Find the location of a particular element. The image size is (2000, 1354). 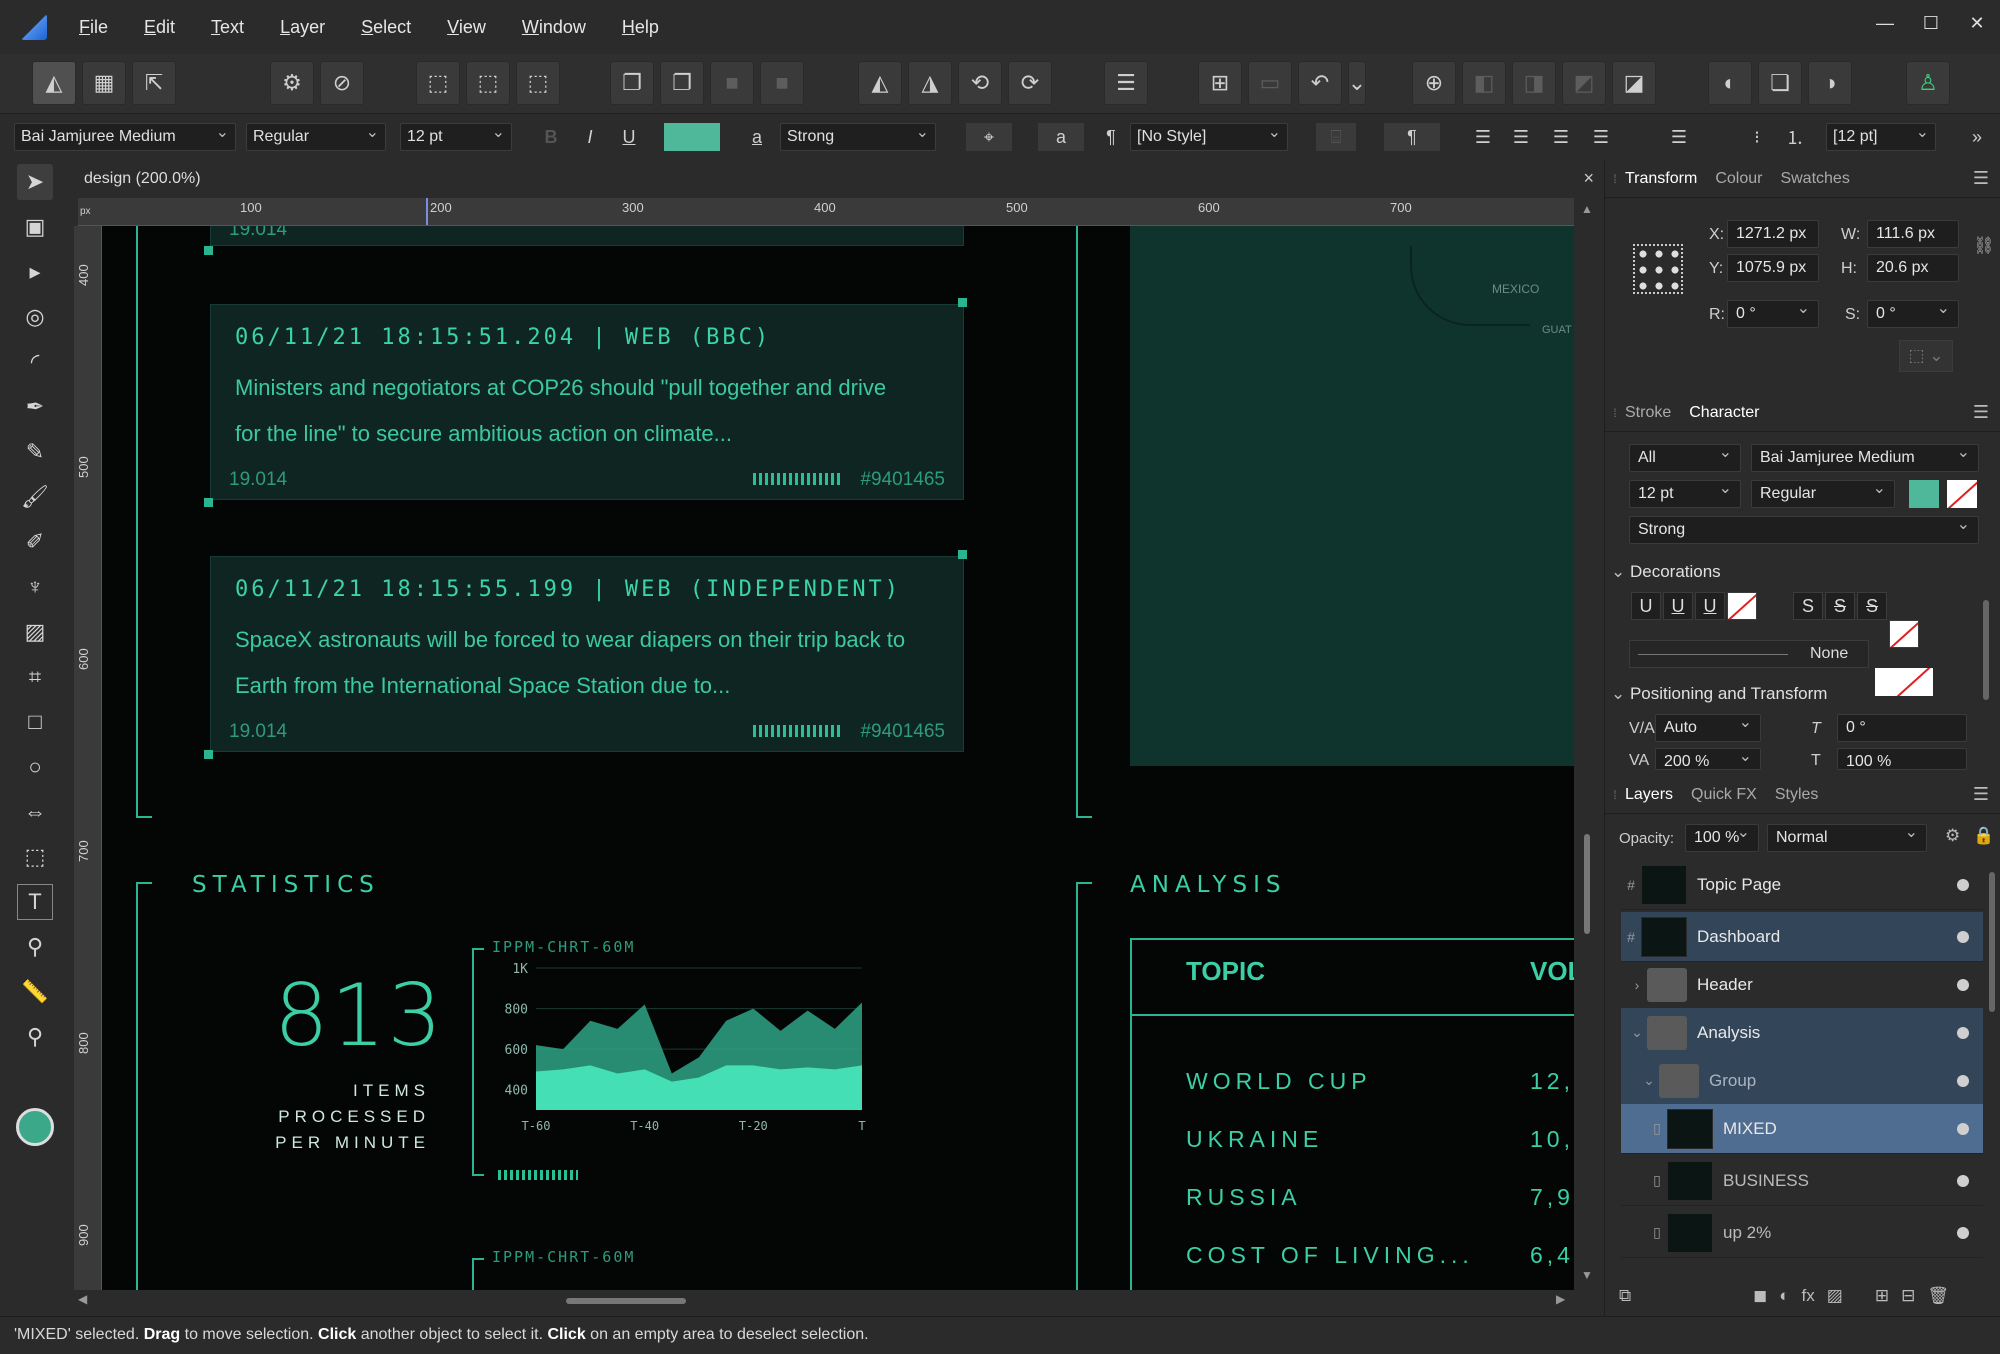

flip-horizontal-icon: ◭ is located at coordinates (880, 83).